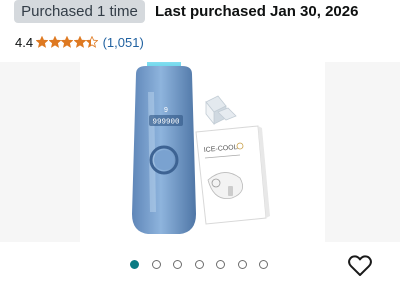  Describe the element at coordinates (79, 11) in the screenshot. I see `purchased-count-badge: Purchased 1 time` at that location.